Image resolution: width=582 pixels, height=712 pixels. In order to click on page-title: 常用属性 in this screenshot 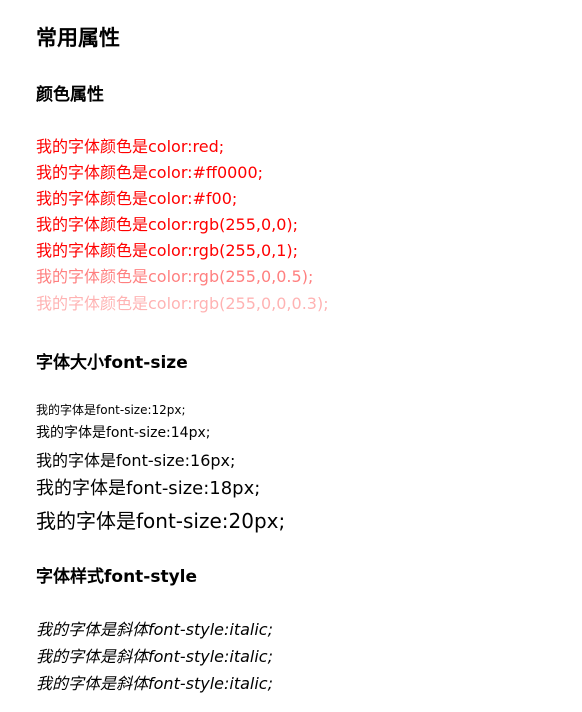, I will do `click(78, 38)`.